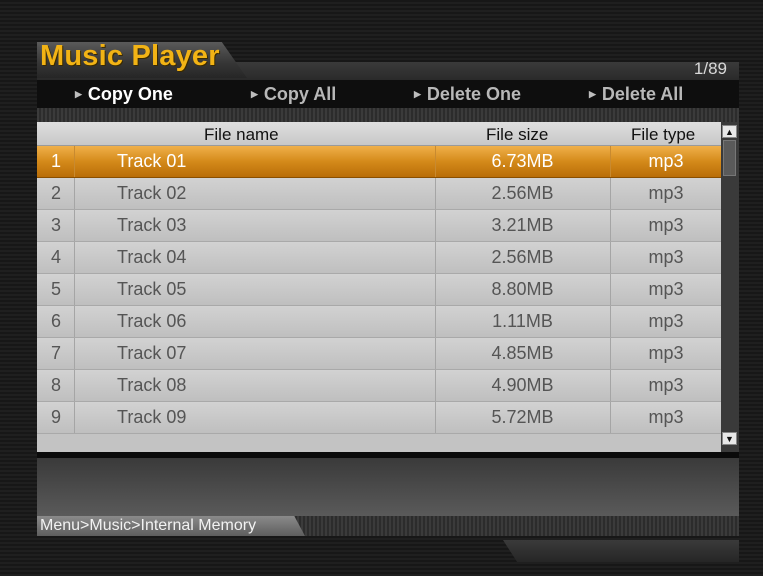 The width and height of the screenshot is (763, 576). What do you see at coordinates (130, 94) in the screenshot?
I see `copy-one-label: Copy One` at bounding box center [130, 94].